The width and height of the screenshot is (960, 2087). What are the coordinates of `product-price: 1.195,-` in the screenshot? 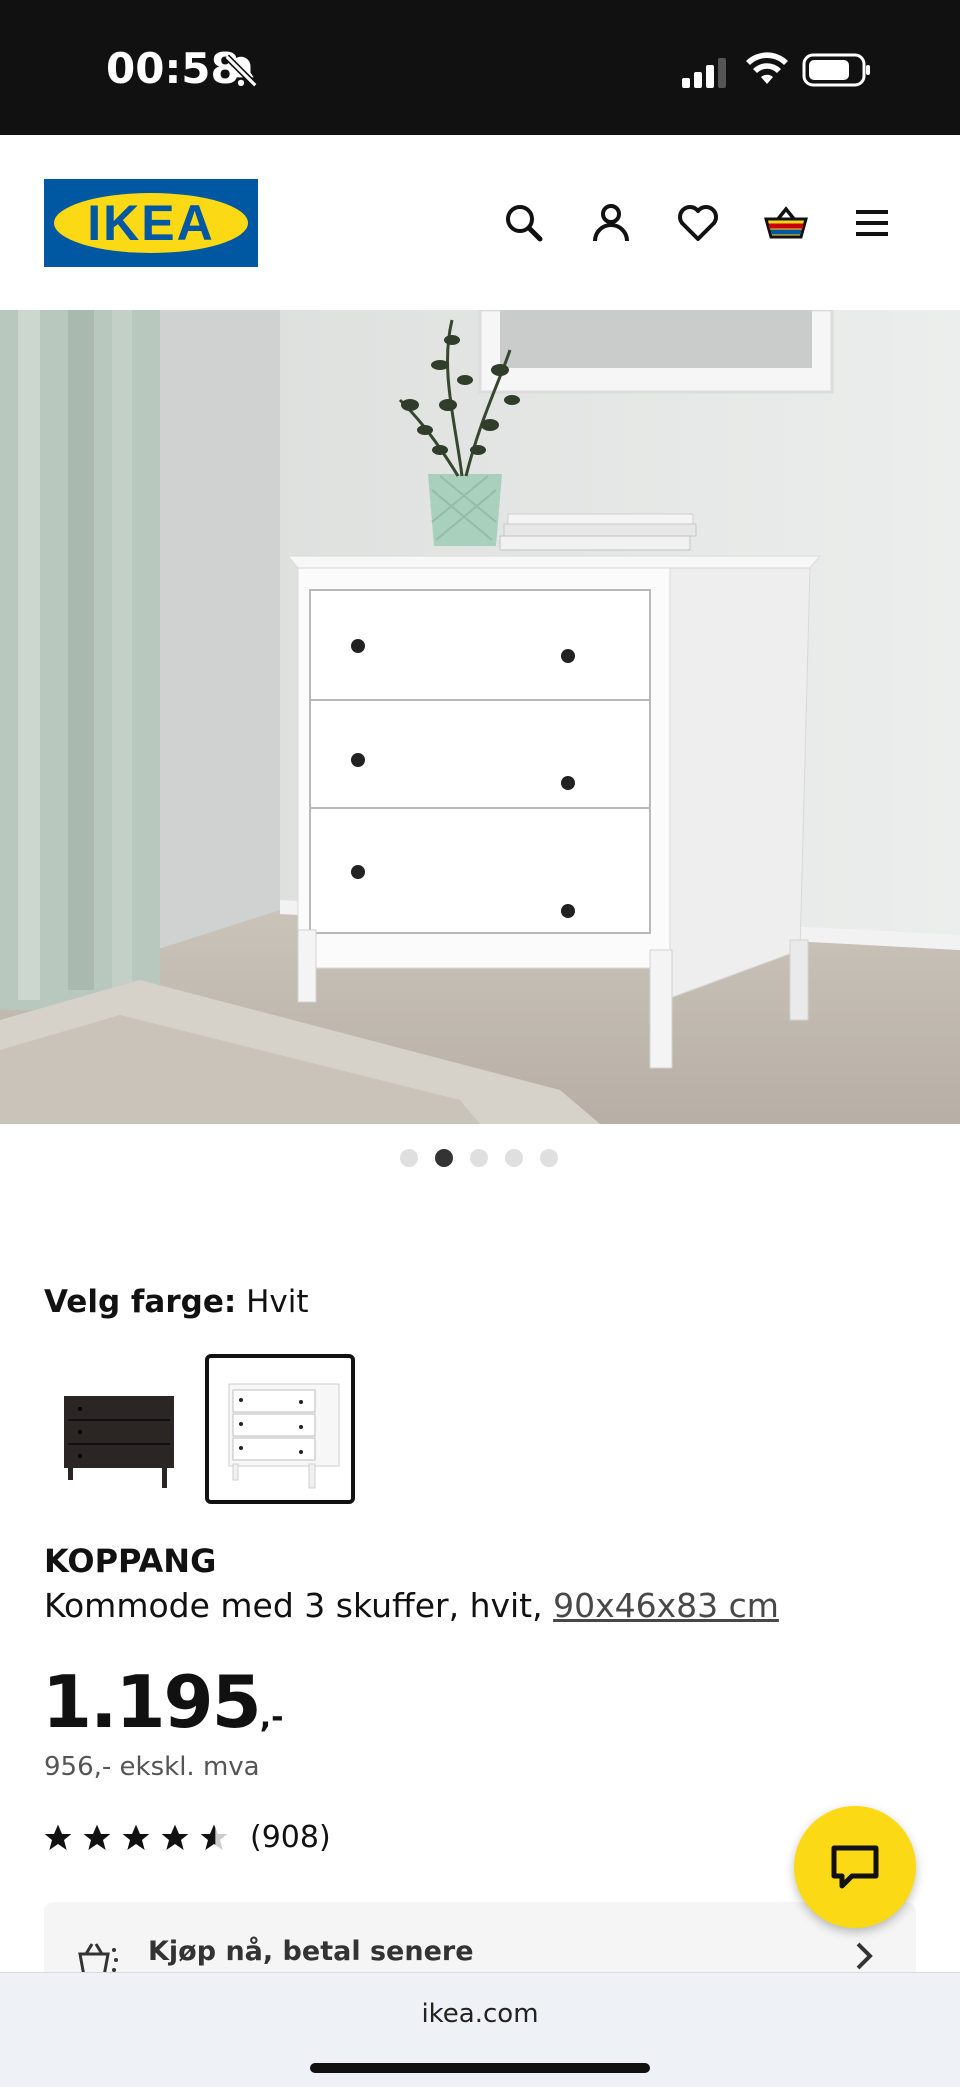 It's located at (163, 1702).